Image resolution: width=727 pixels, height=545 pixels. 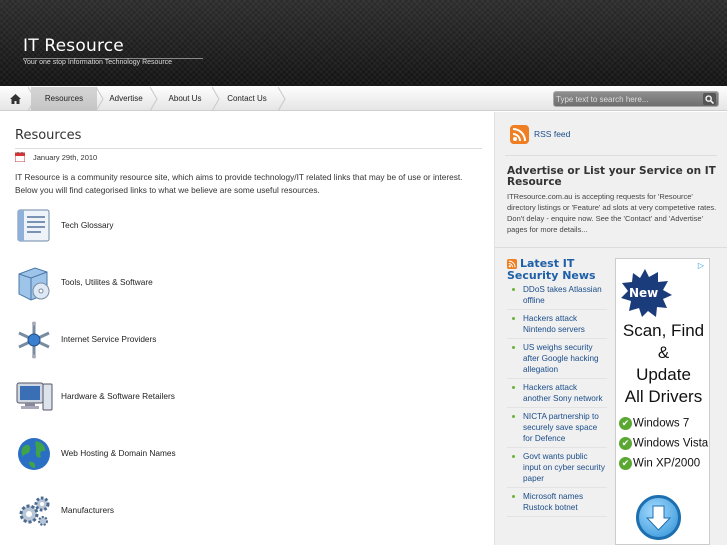 I want to click on ad-headline: Scan, Find, so click(x=663, y=330).